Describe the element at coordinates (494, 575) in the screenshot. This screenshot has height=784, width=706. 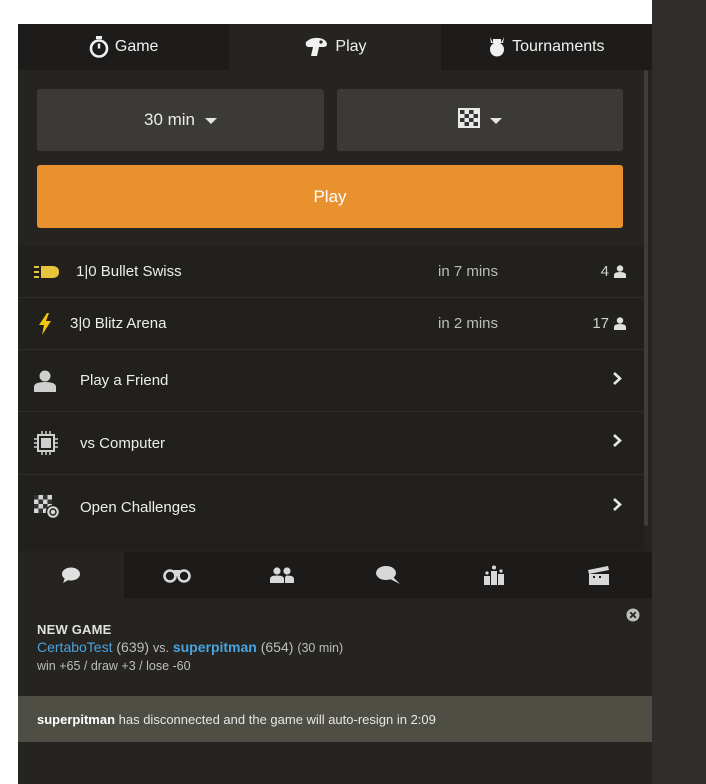
I see `podium-icon` at that location.